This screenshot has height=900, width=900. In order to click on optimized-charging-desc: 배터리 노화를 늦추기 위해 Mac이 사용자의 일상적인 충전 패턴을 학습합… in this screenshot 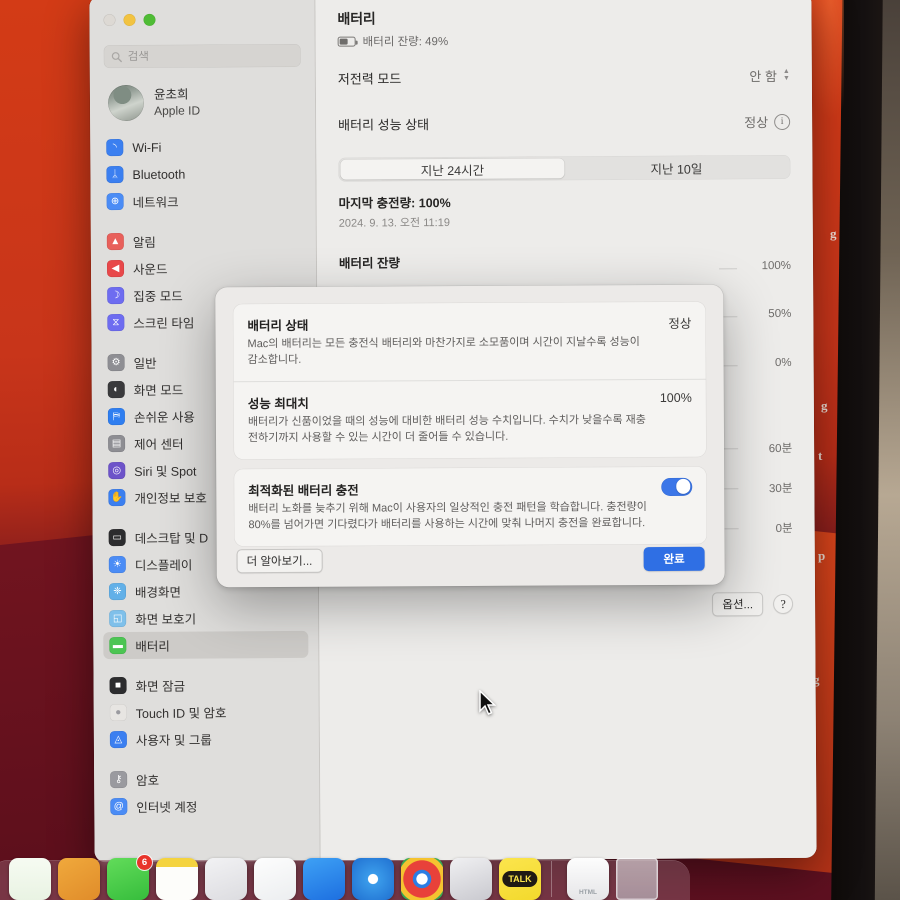, I will do `click(447, 515)`.